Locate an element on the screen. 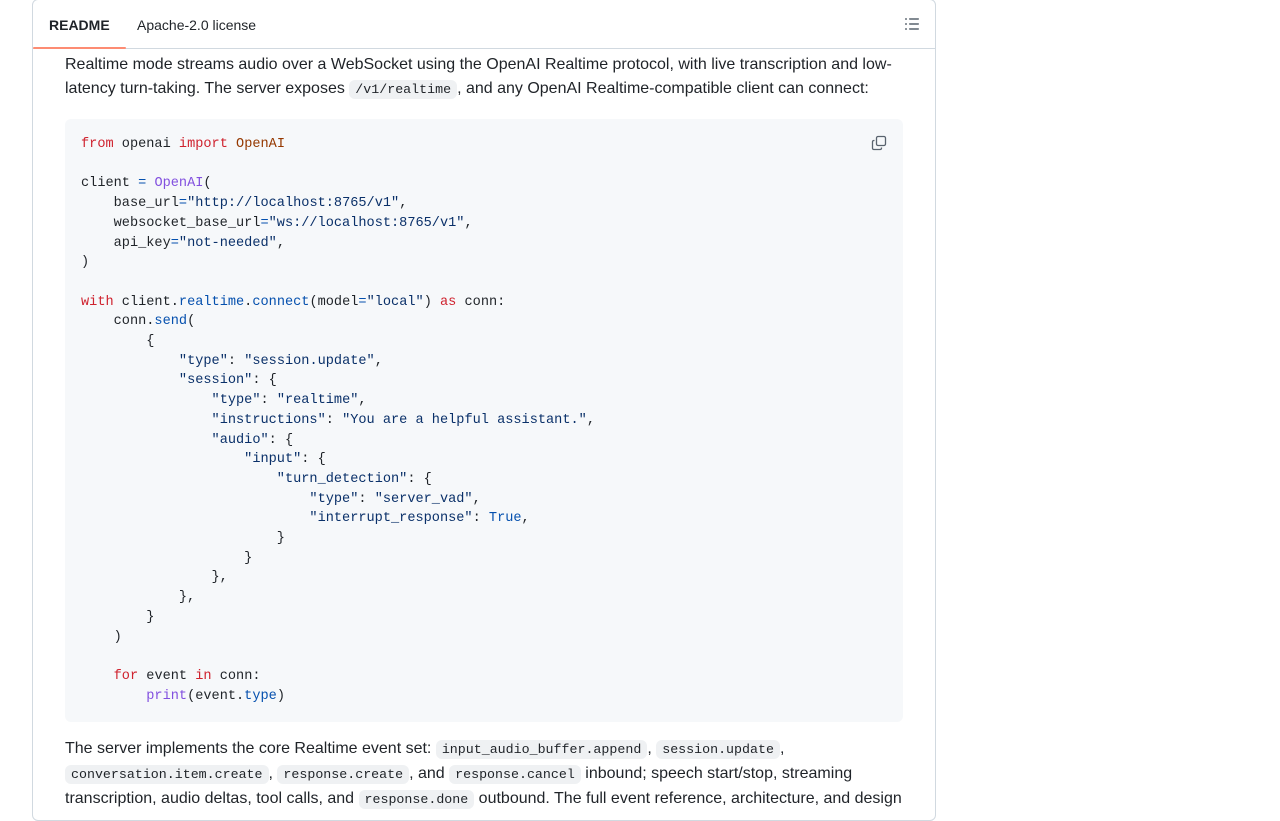 The height and width of the screenshot is (821, 1280). tab-license: Apache-2.0 license is located at coordinates (196, 24).